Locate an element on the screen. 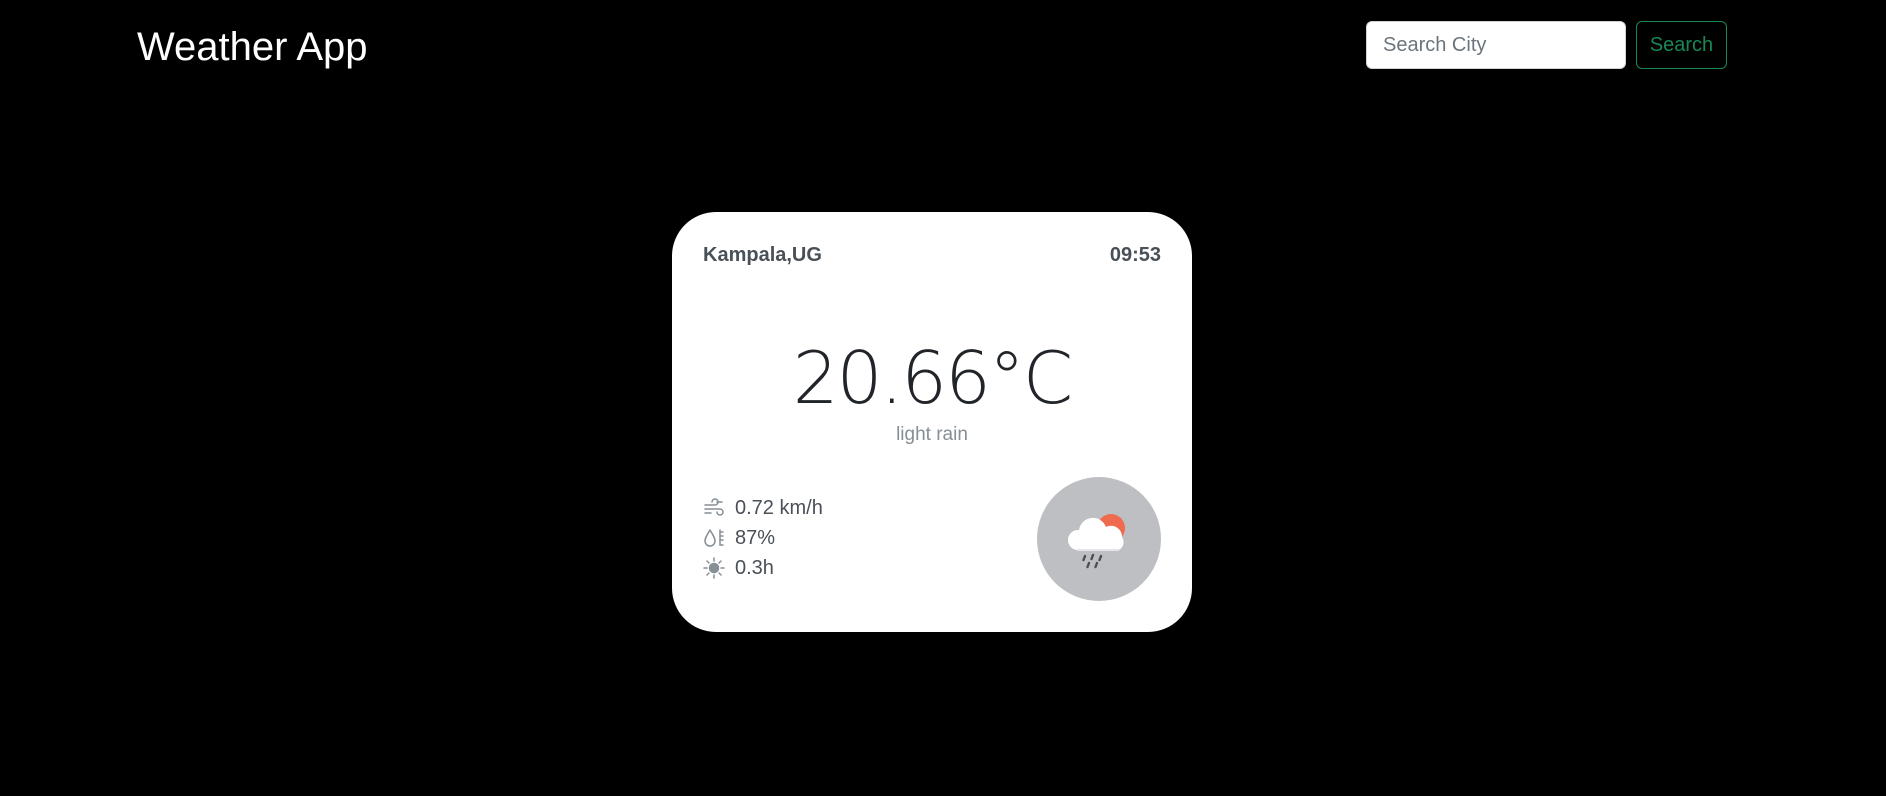  local-time: 09:53 is located at coordinates (1135, 255).